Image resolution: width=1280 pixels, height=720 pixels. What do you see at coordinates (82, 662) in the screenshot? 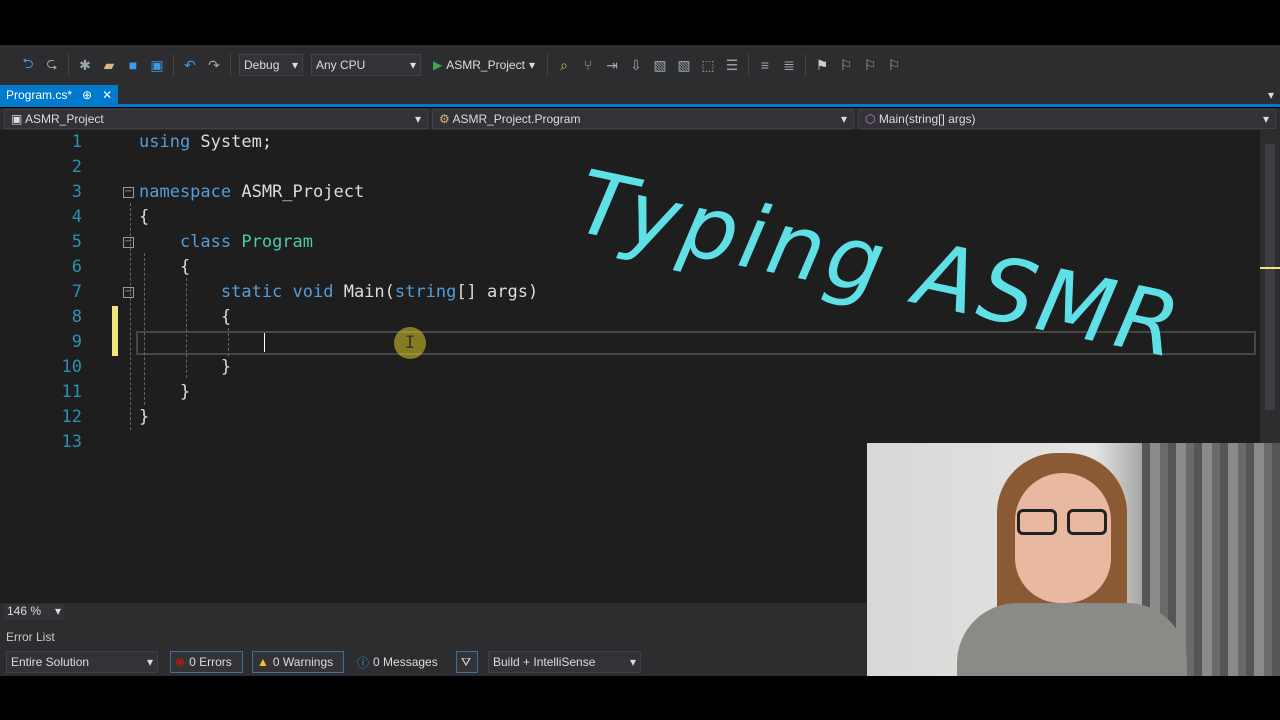
I see `scope-select: Entire Solution ▾` at bounding box center [82, 662].